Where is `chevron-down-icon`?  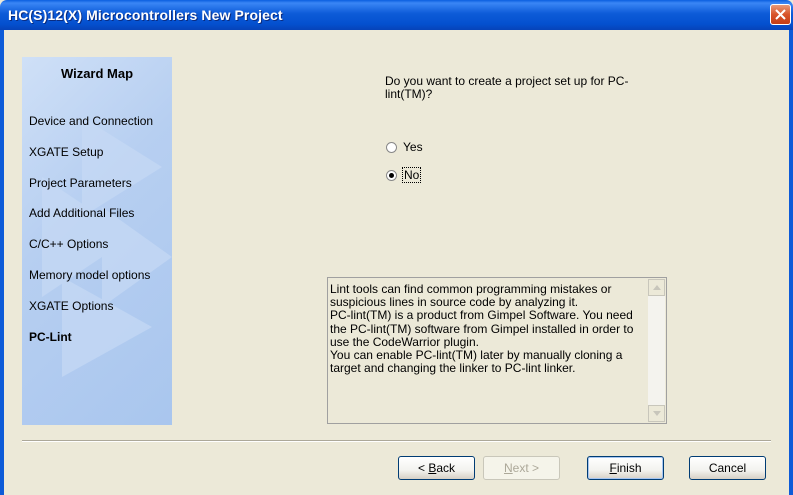
chevron-down-icon is located at coordinates (657, 413).